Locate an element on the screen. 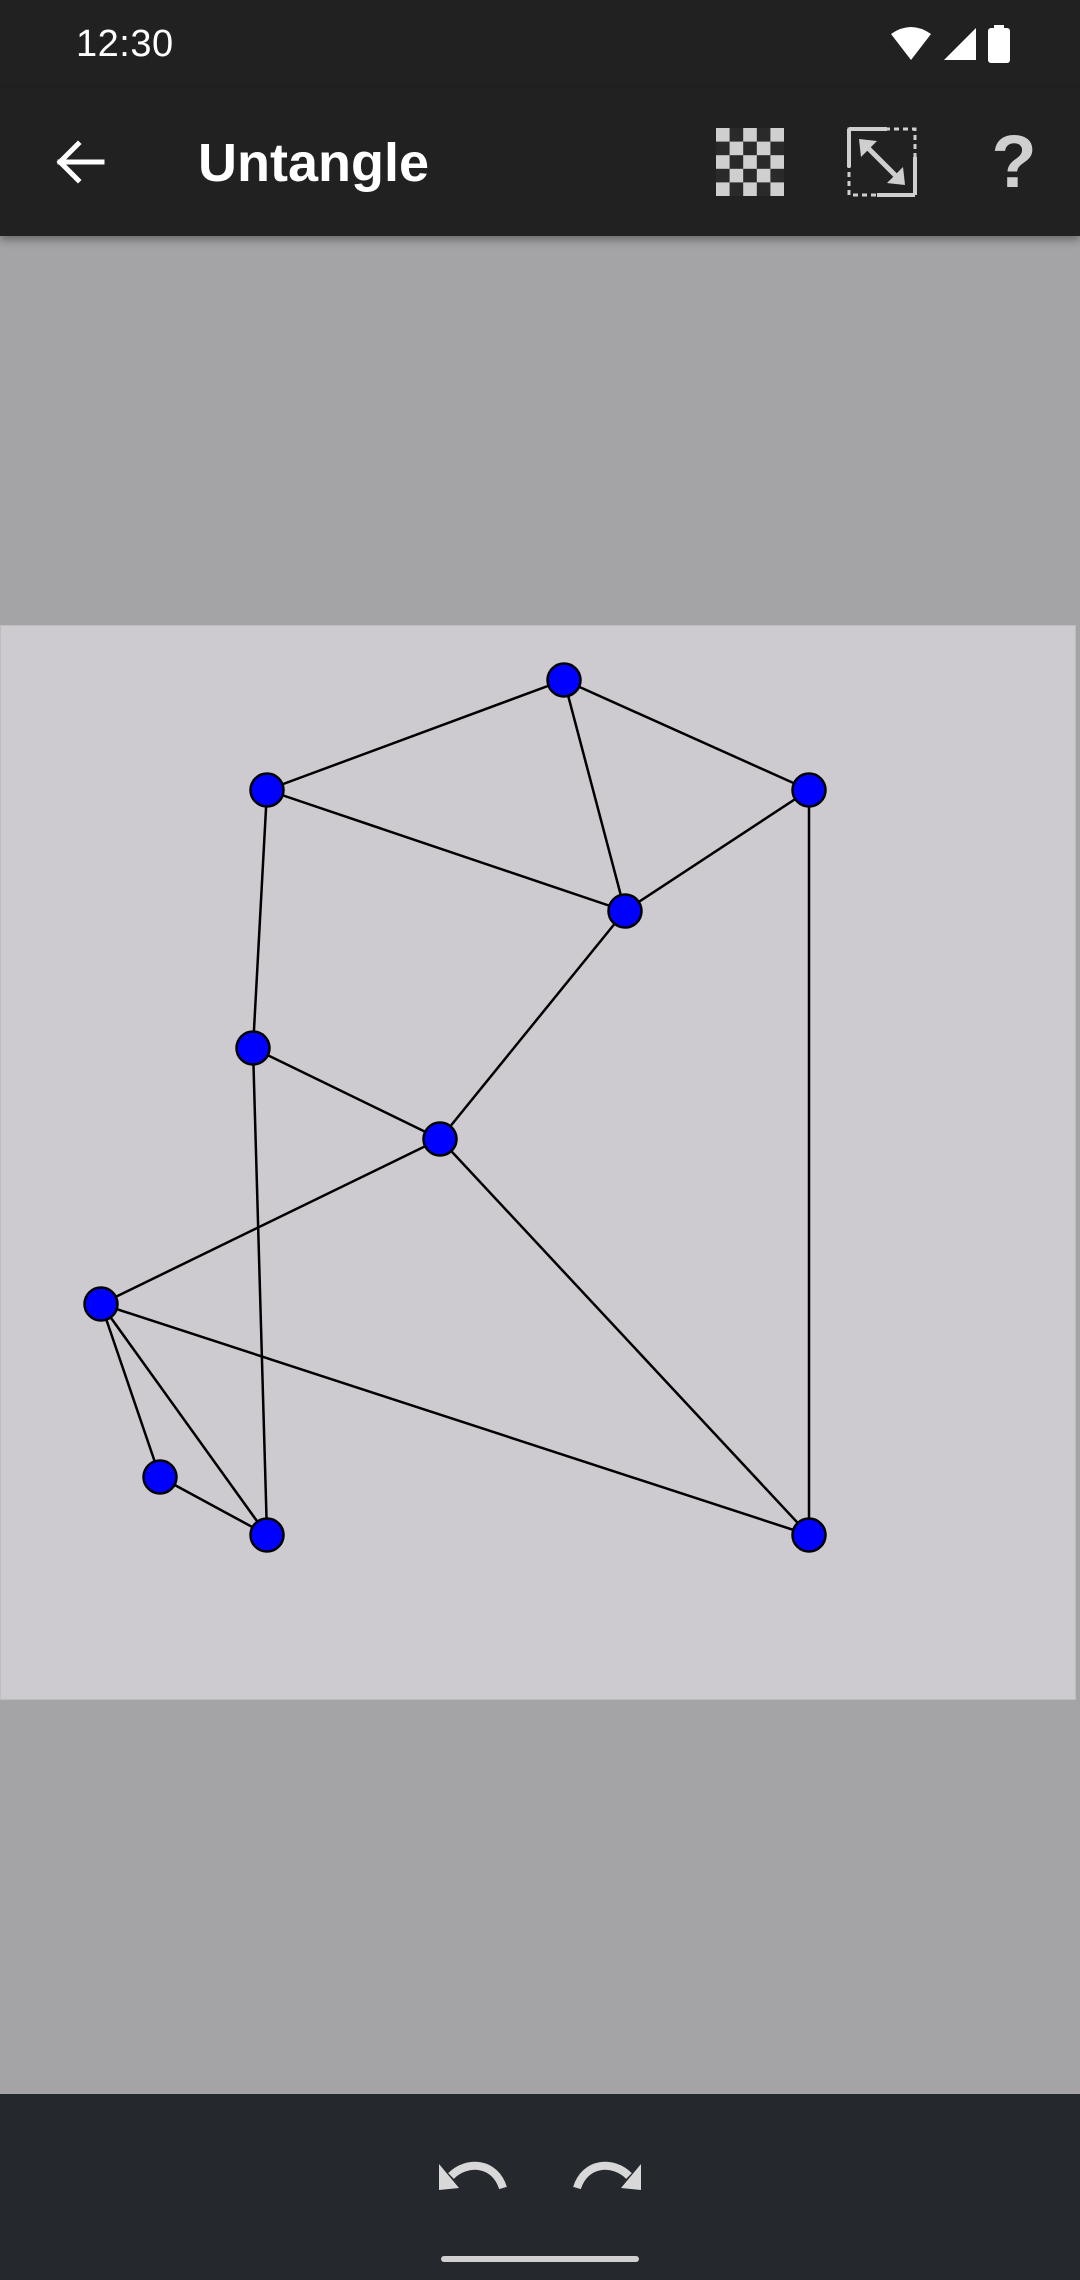 This screenshot has height=2280, width=1080. help-button: ? is located at coordinates (1014, 162).